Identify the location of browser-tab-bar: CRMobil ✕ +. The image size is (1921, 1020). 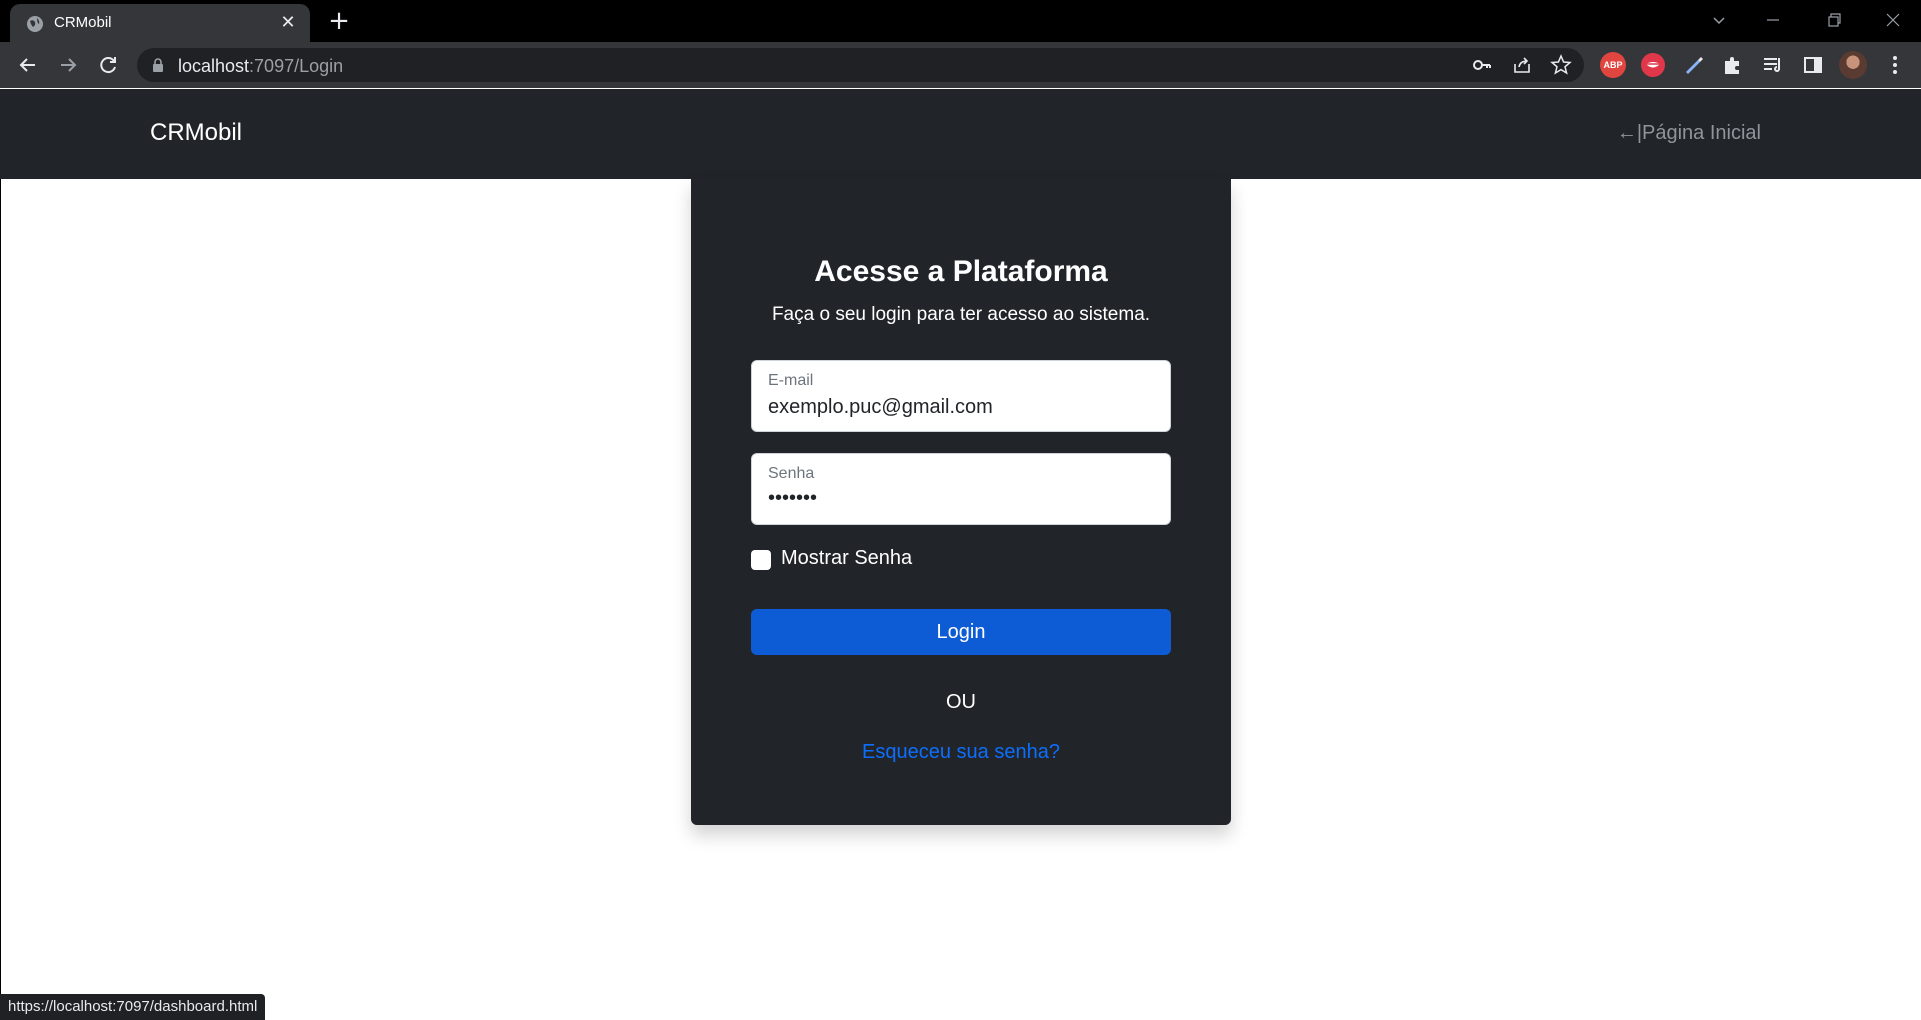
(960, 21).